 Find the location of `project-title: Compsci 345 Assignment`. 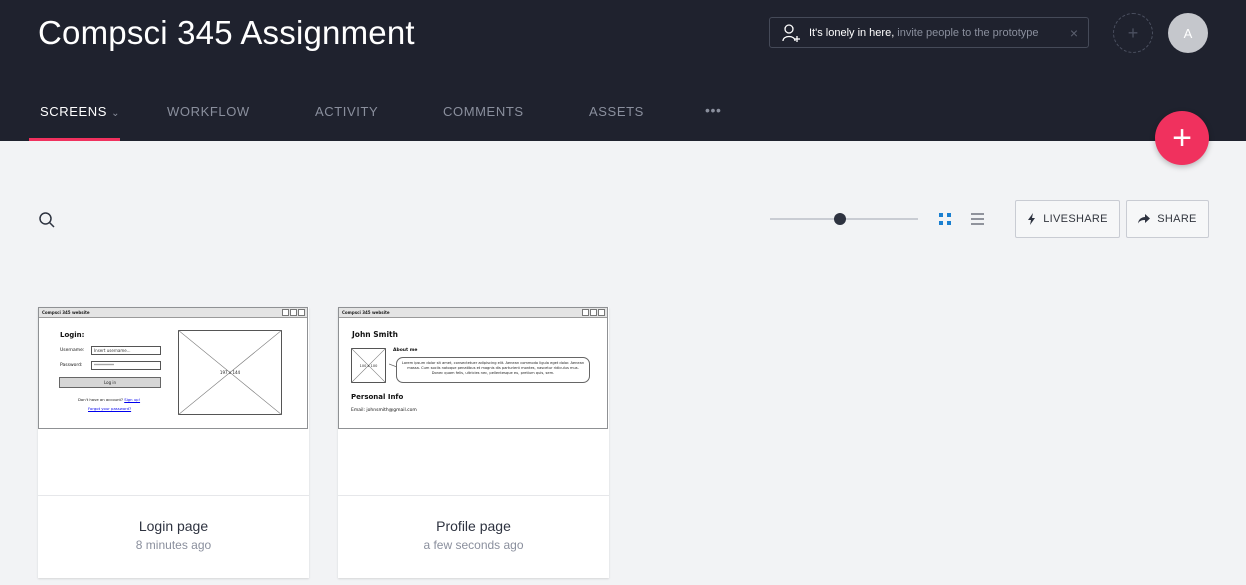

project-title: Compsci 345 Assignment is located at coordinates (226, 32).